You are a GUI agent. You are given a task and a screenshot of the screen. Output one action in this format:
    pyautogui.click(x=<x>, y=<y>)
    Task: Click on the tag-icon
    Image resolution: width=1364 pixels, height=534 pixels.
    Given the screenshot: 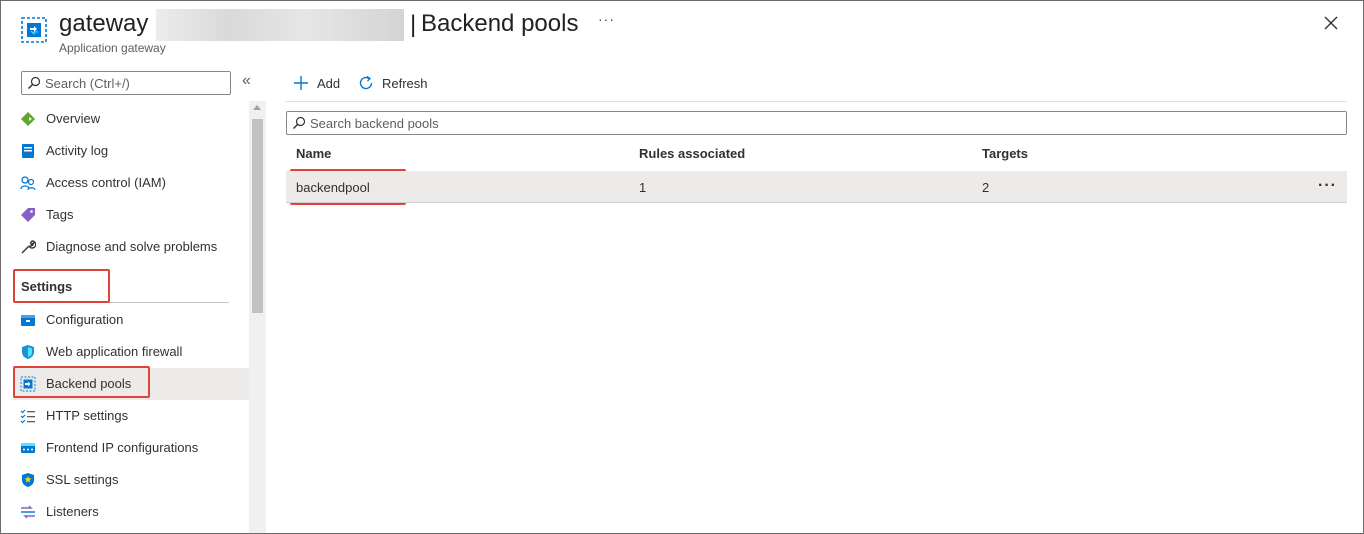 What is the action you would take?
    pyautogui.click(x=28, y=215)
    